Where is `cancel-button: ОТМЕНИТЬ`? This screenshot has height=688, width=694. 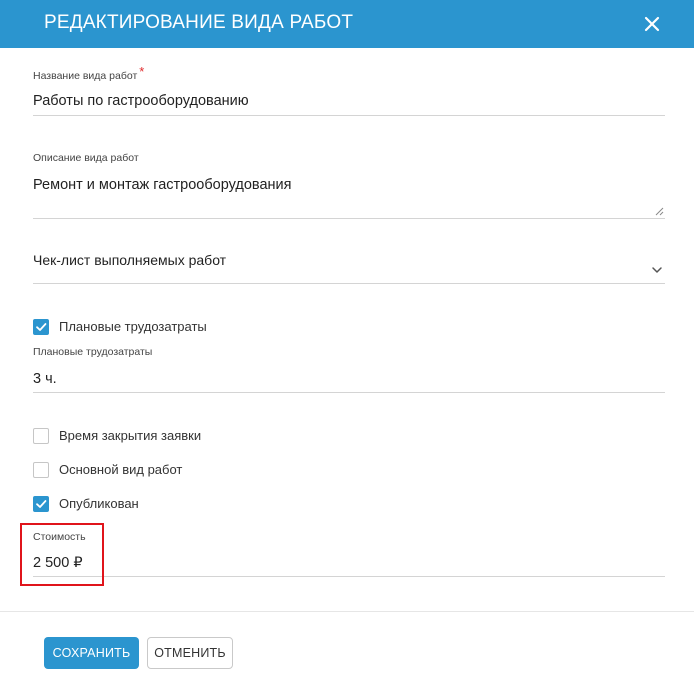 cancel-button: ОТМЕНИТЬ is located at coordinates (190, 653).